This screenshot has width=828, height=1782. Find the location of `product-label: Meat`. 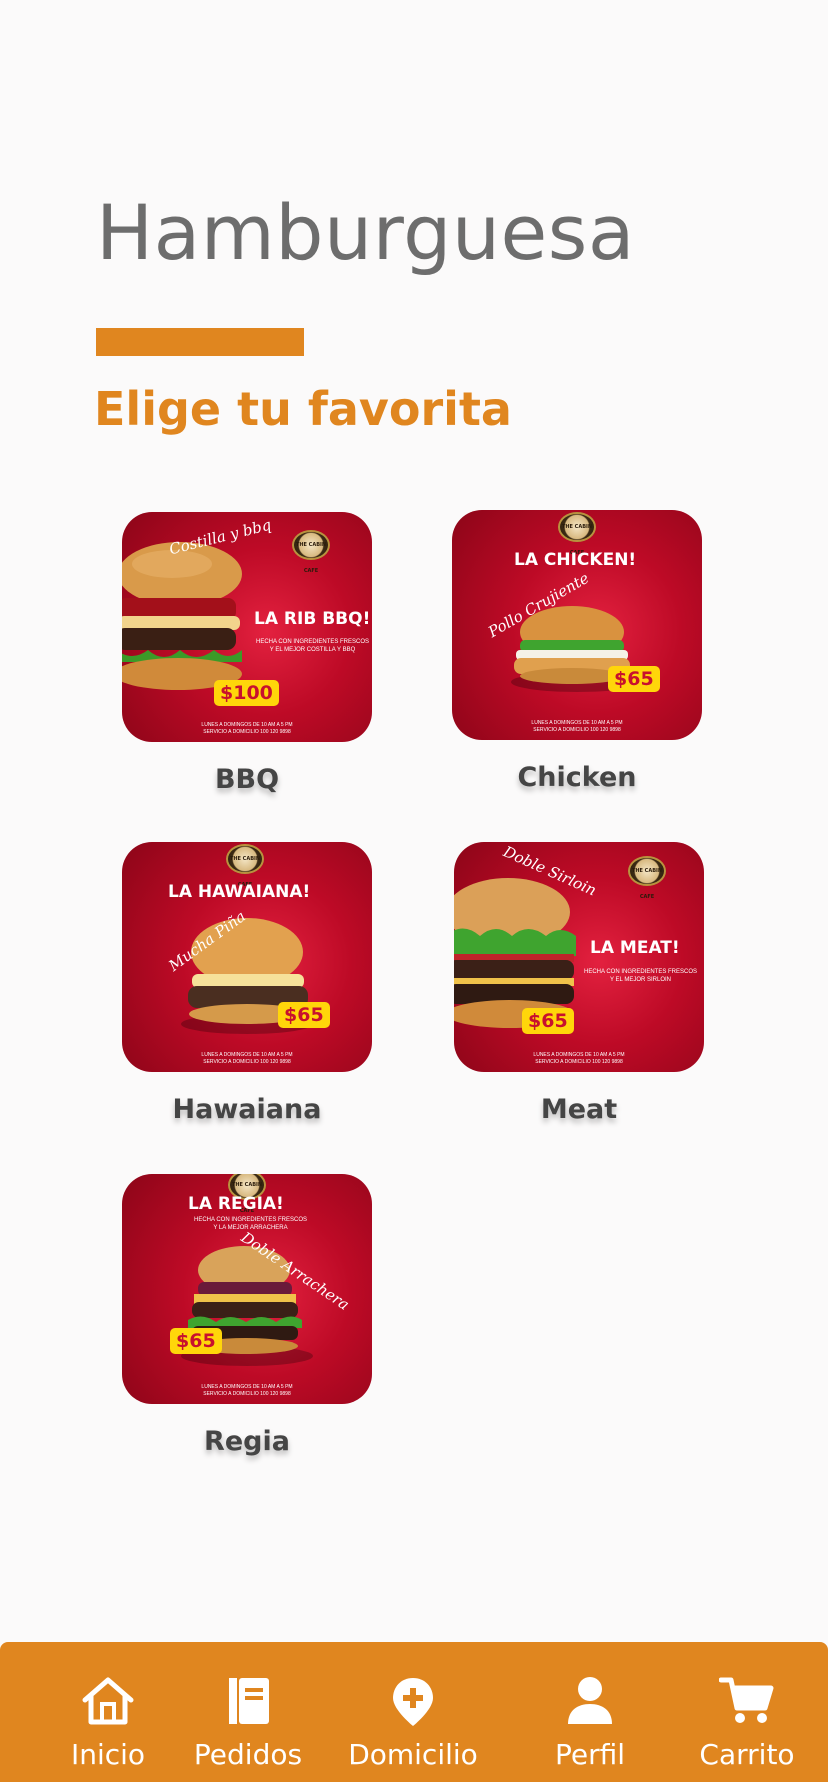

product-label: Meat is located at coordinates (579, 1109).